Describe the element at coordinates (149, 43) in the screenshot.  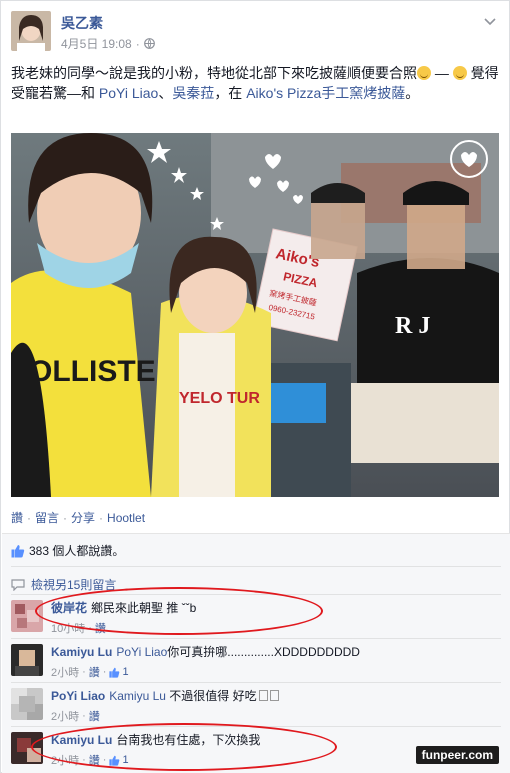
I see `privacy-globe-icon` at that location.